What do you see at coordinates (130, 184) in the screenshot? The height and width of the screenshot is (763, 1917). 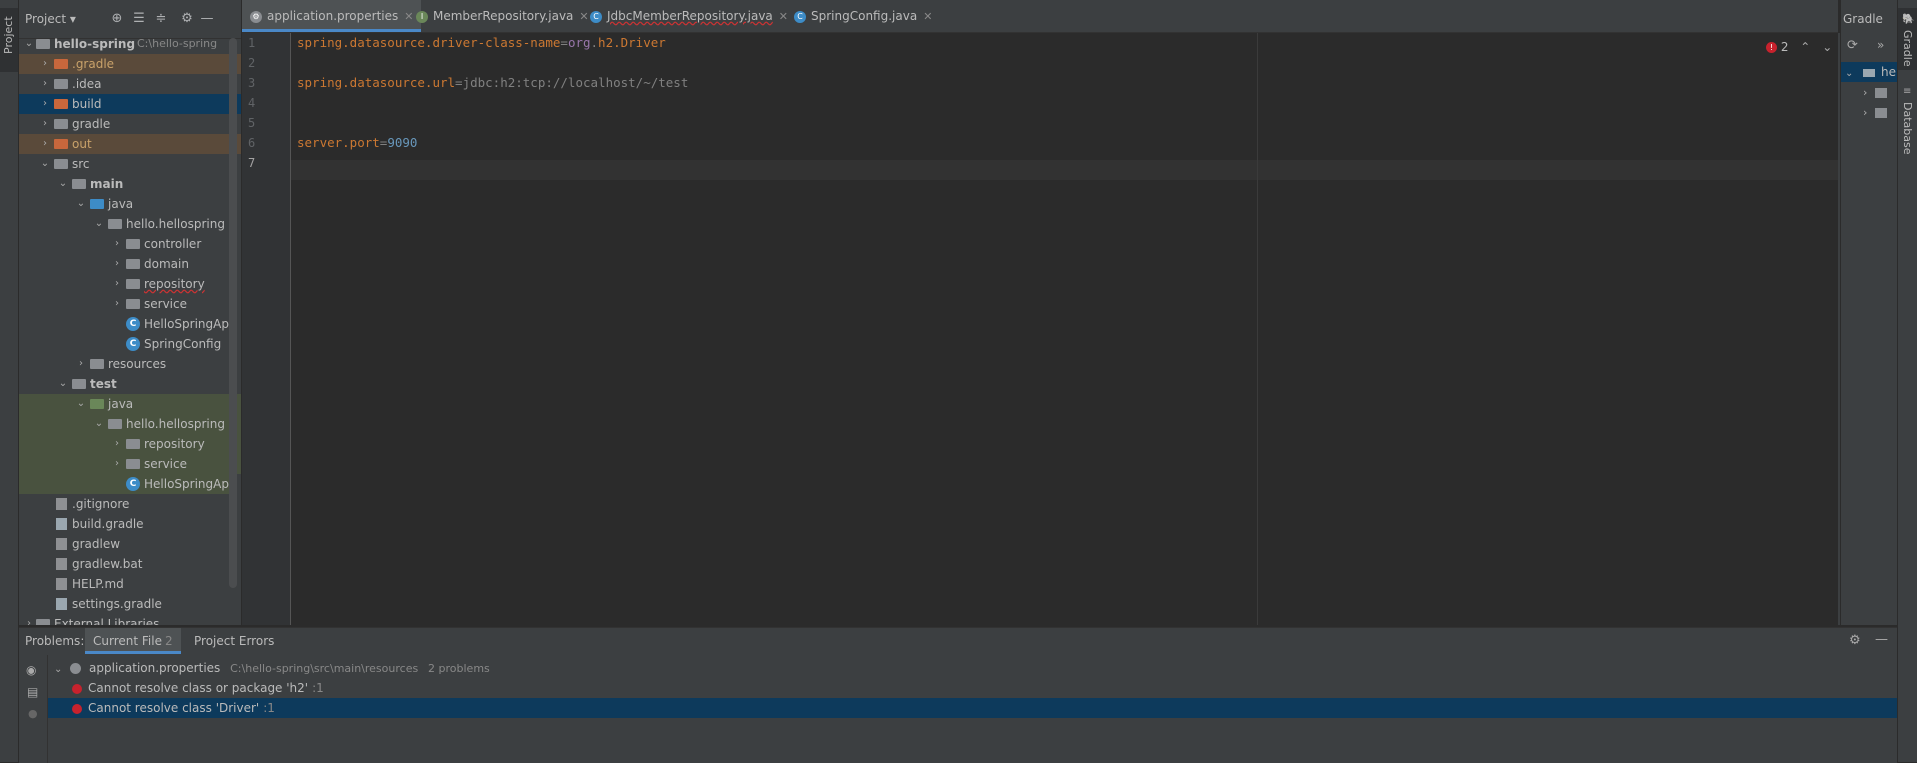 I see `tree-item-main: ⌄ main` at bounding box center [130, 184].